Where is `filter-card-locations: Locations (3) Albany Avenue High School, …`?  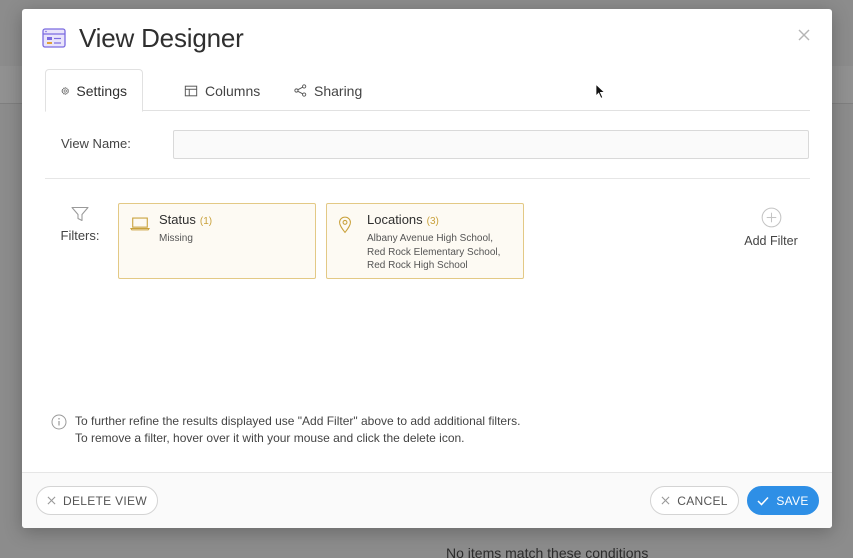
filter-card-locations: Locations (3) Albany Avenue High School, … is located at coordinates (425, 241).